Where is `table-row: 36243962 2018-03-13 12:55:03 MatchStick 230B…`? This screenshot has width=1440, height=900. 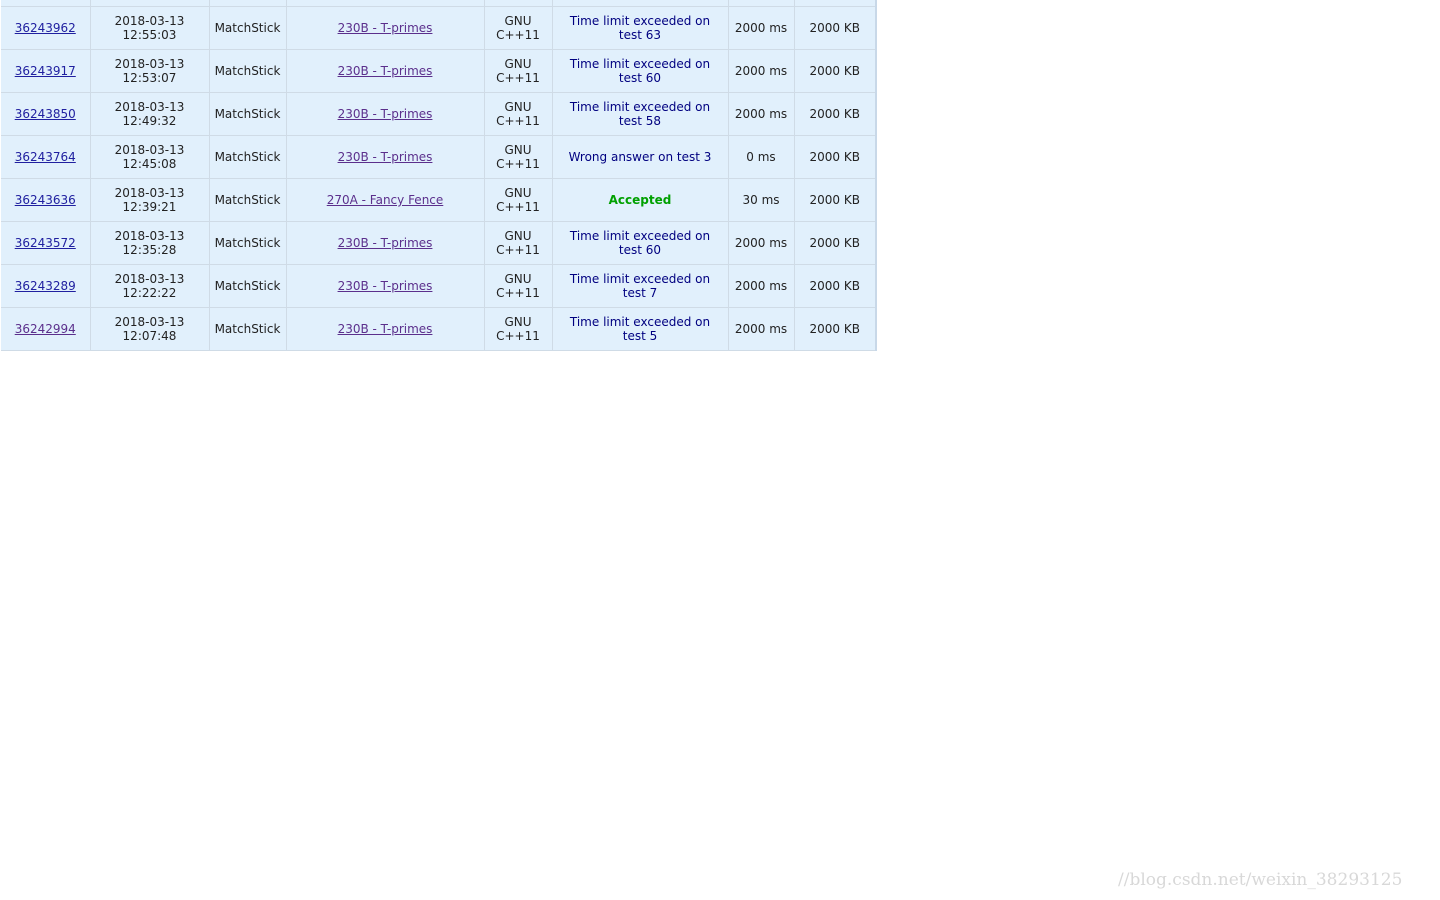
table-row: 36243962 2018-03-13 12:55:03 MatchStick 230B… is located at coordinates (438, 28).